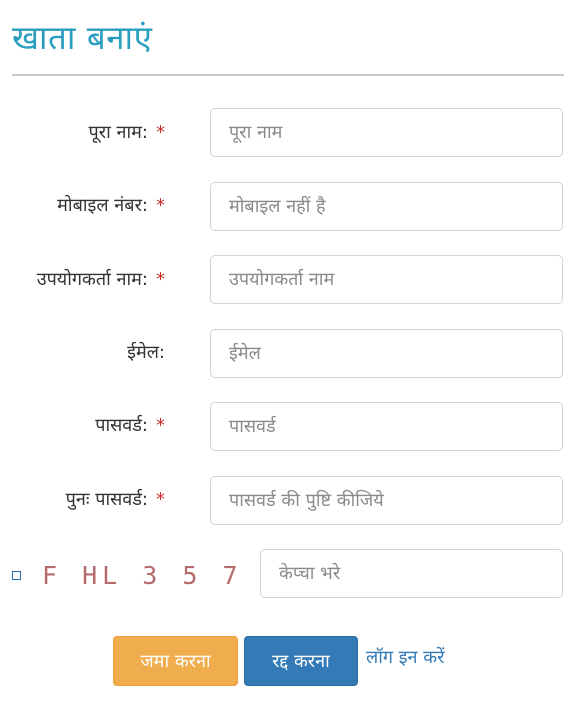  Describe the element at coordinates (16, 575) in the screenshot. I see `captcha-refresh-icon` at that location.